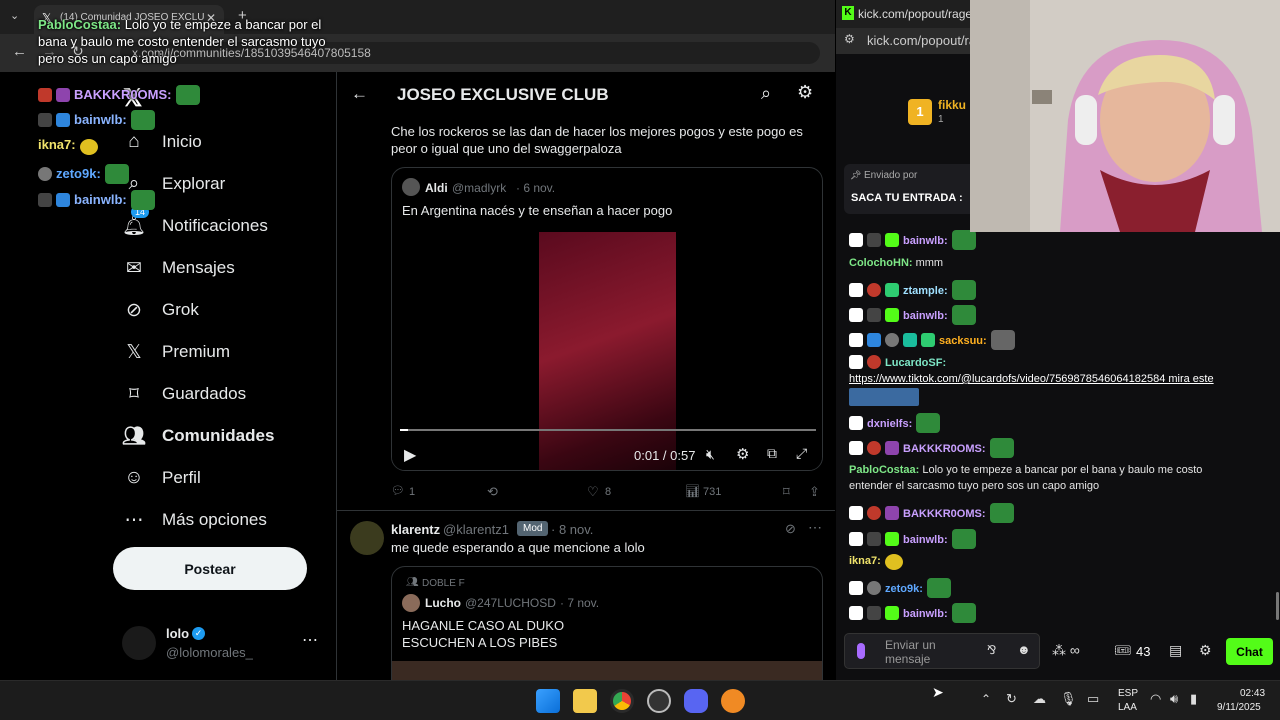  I want to click on video-progress-track, so click(608, 430).